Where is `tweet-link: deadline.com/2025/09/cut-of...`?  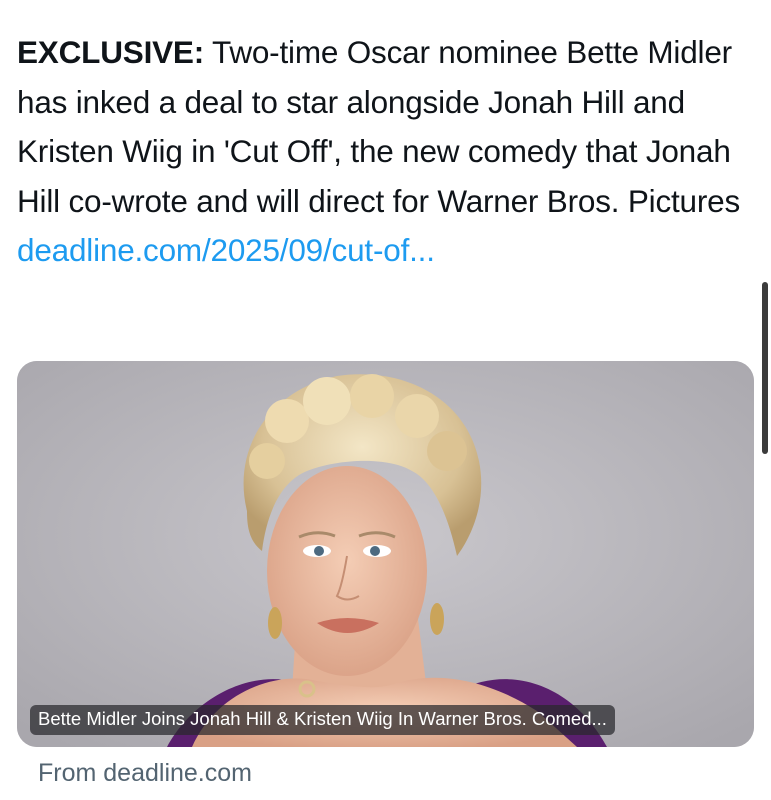
tweet-link: deadline.com/2025/09/cut-of... is located at coordinates (226, 250).